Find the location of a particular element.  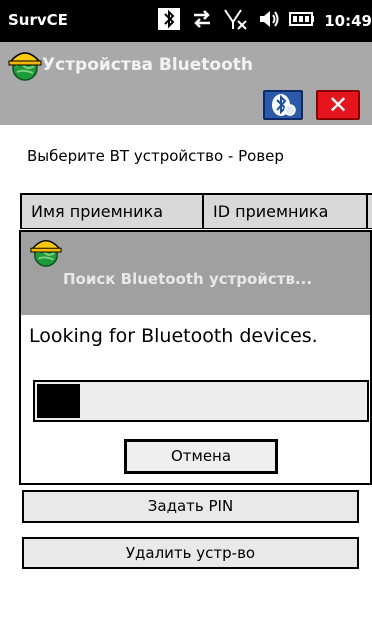

battery-icon is located at coordinates (302, 21).